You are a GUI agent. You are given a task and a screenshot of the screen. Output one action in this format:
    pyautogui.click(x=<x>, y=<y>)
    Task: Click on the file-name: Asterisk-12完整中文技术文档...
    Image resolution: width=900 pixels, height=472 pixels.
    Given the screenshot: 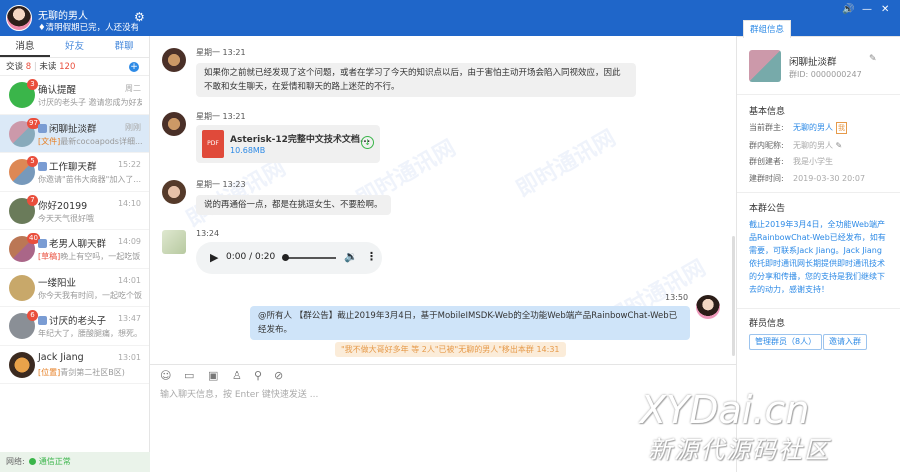 What is the action you would take?
    pyautogui.click(x=300, y=140)
    